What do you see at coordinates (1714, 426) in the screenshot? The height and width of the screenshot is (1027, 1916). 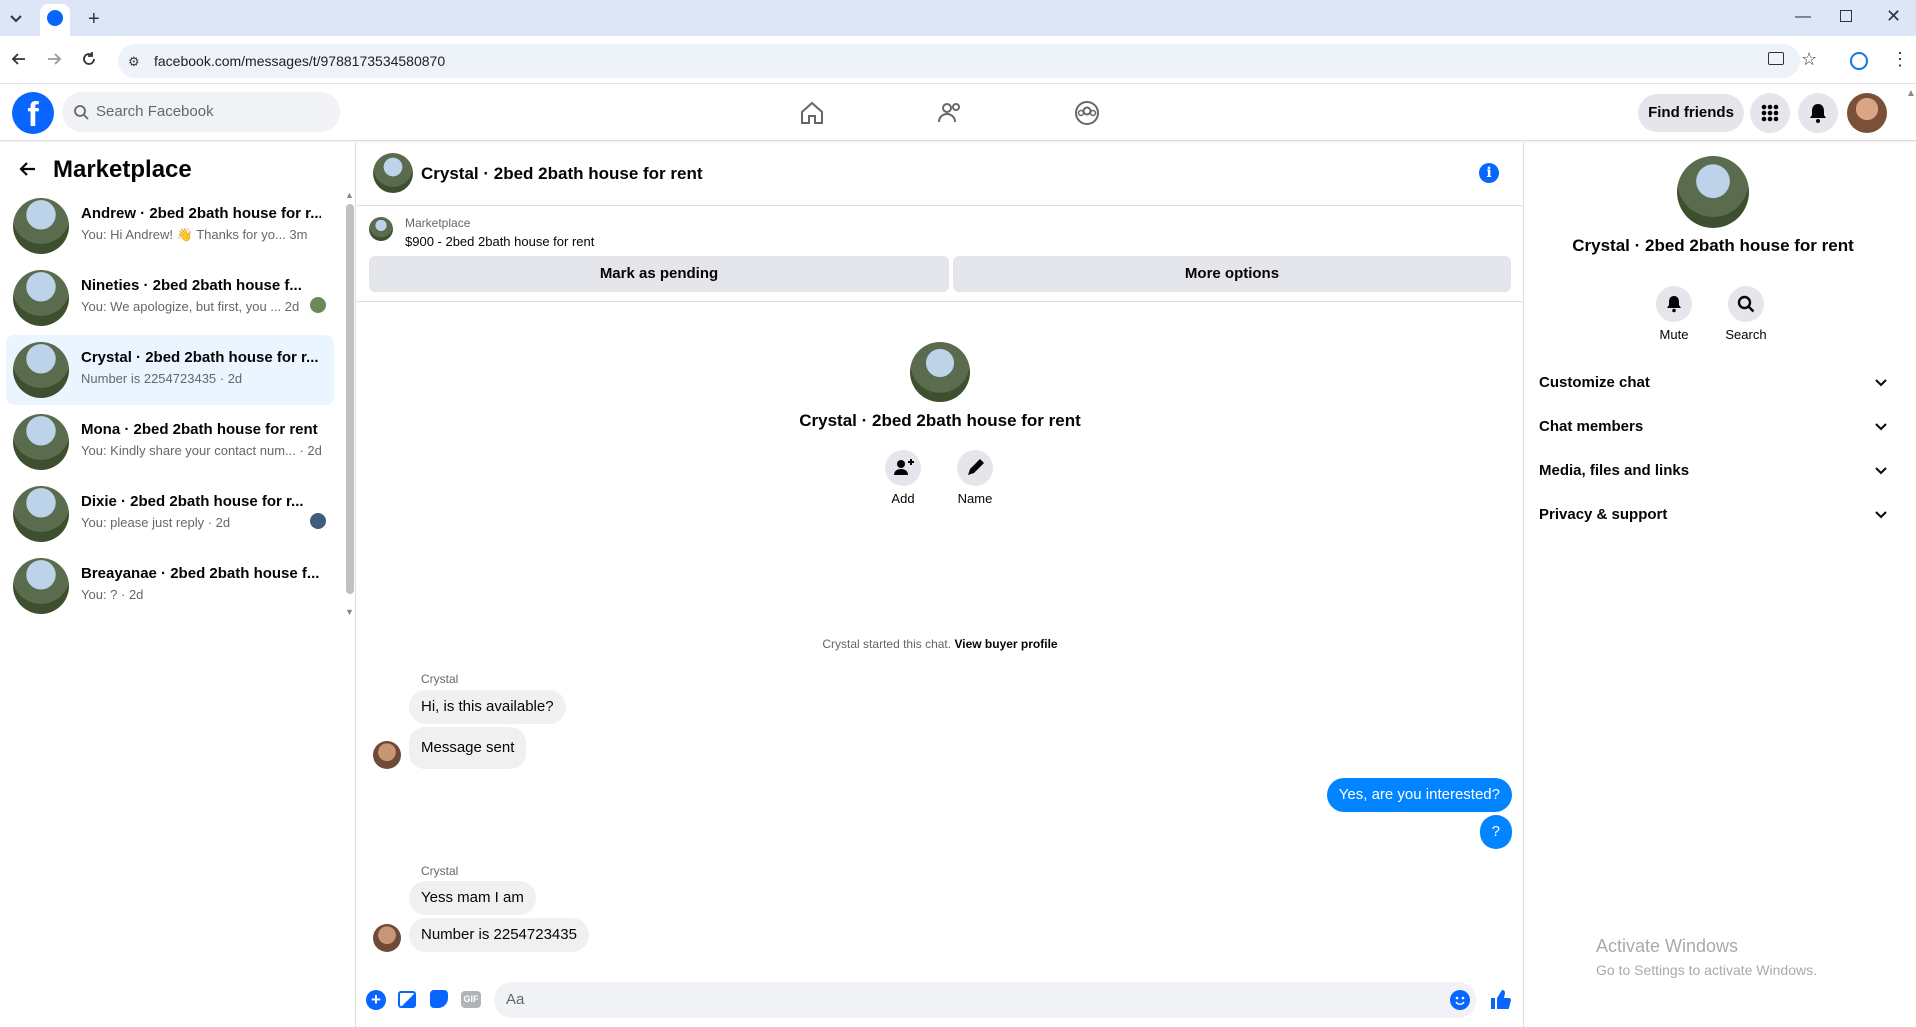 I see `chat-members-section: Chat members` at bounding box center [1714, 426].